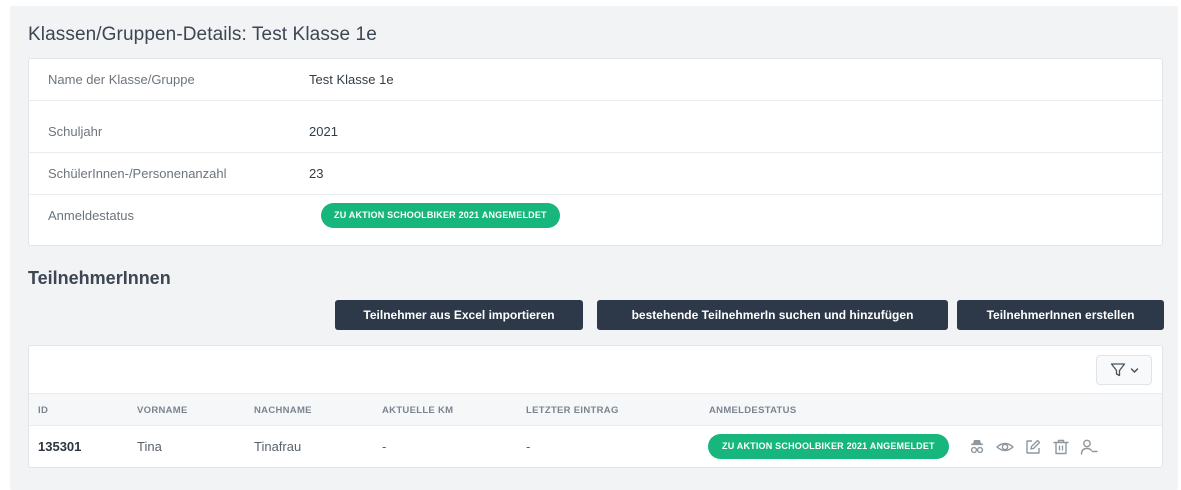 Image resolution: width=1181 pixels, height=490 pixels. Describe the element at coordinates (1005, 447) in the screenshot. I see `eye-icon` at that location.